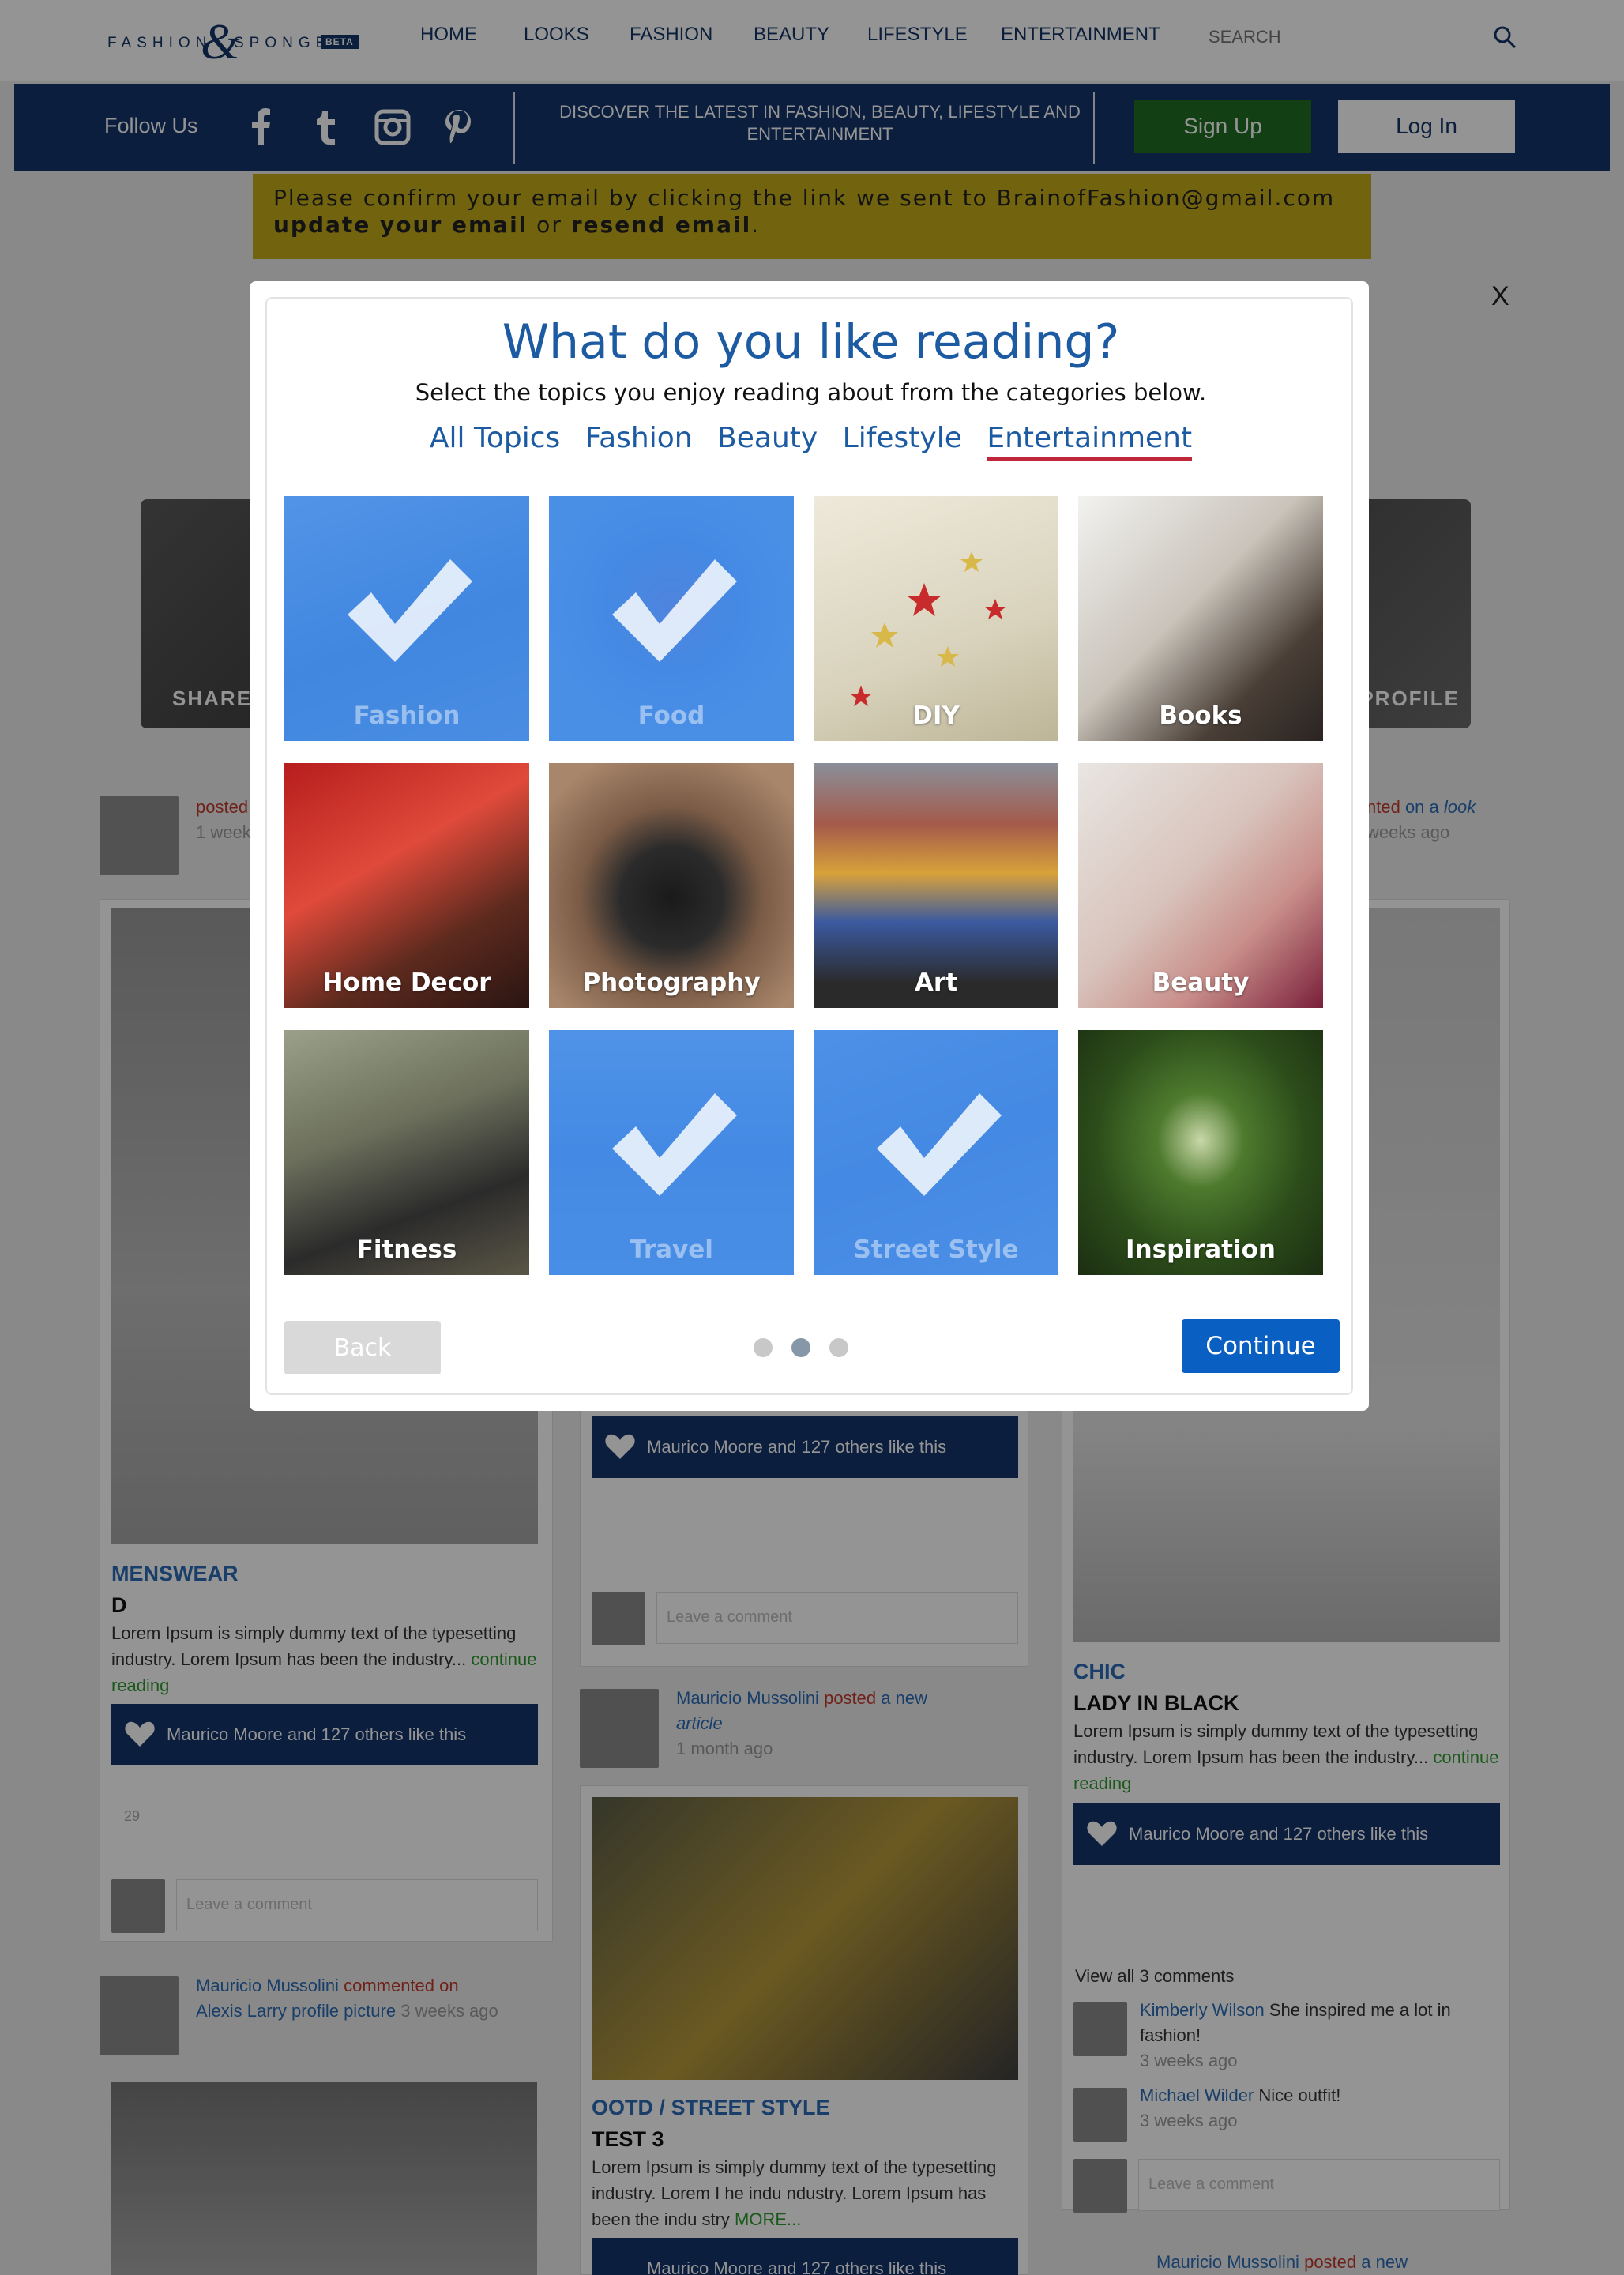 Image resolution: width=1624 pixels, height=2275 pixels. What do you see at coordinates (639, 439) in the screenshot?
I see `tab-fashion: Fashion` at bounding box center [639, 439].